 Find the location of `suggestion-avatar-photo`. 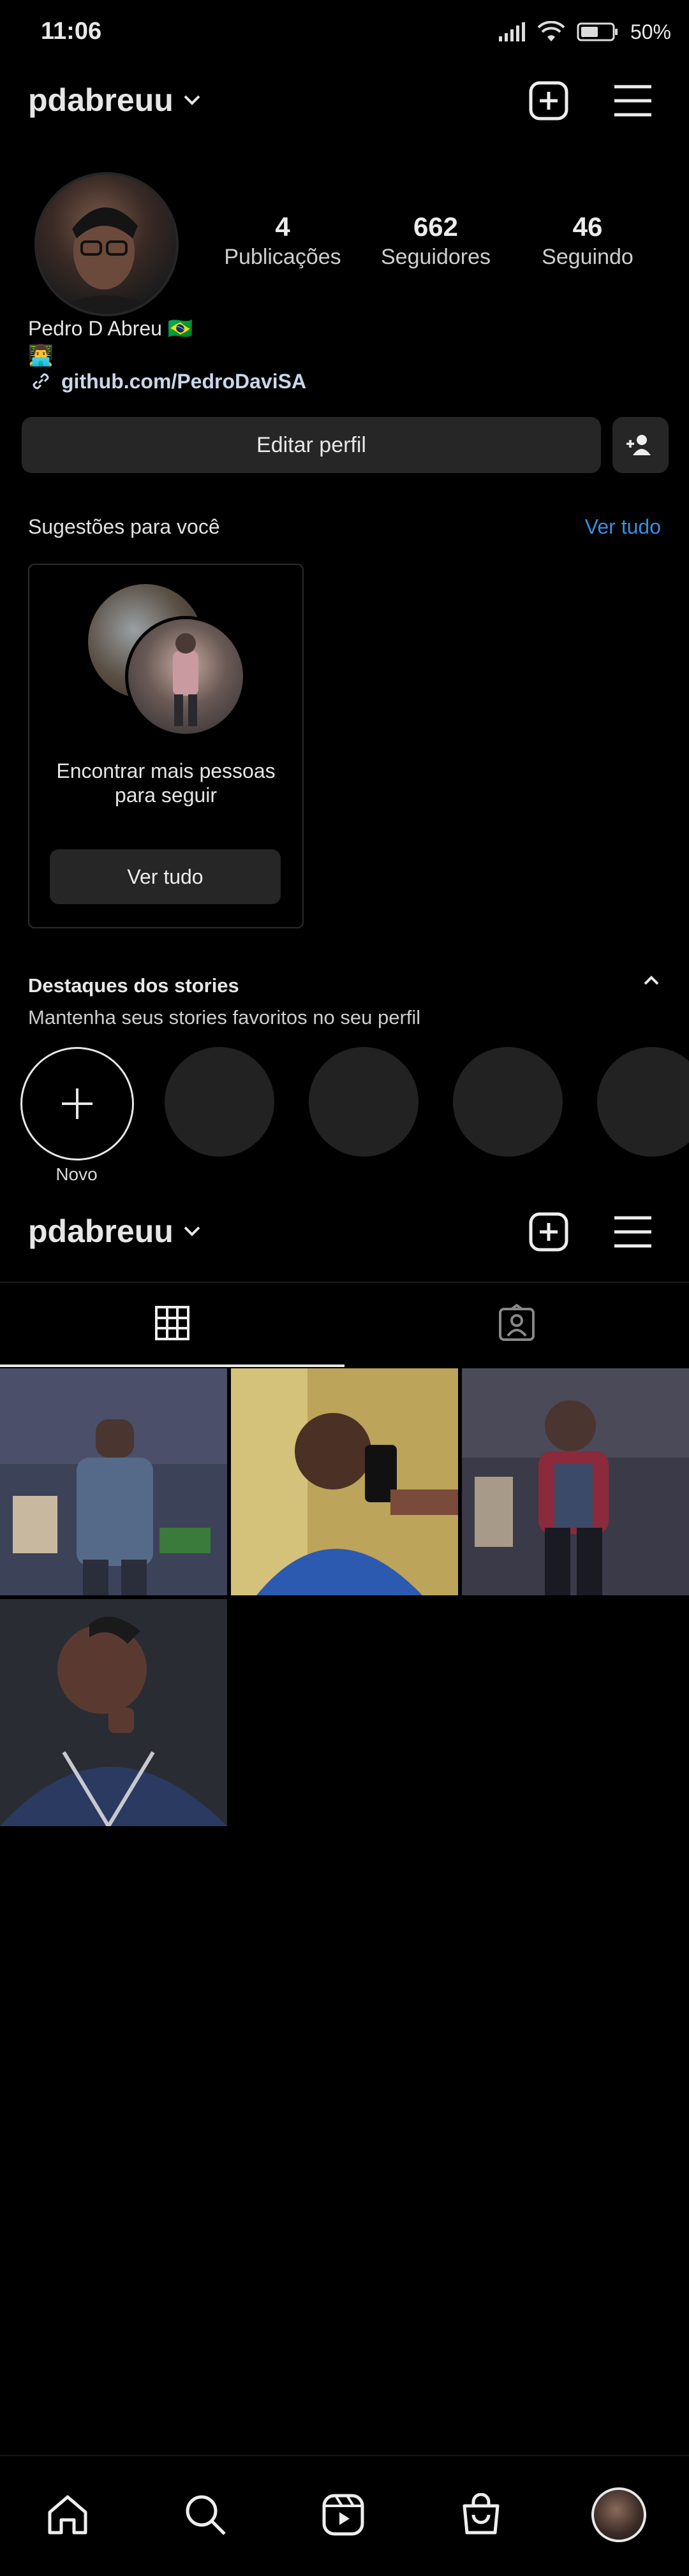

suggestion-avatar-photo is located at coordinates (185, 679).